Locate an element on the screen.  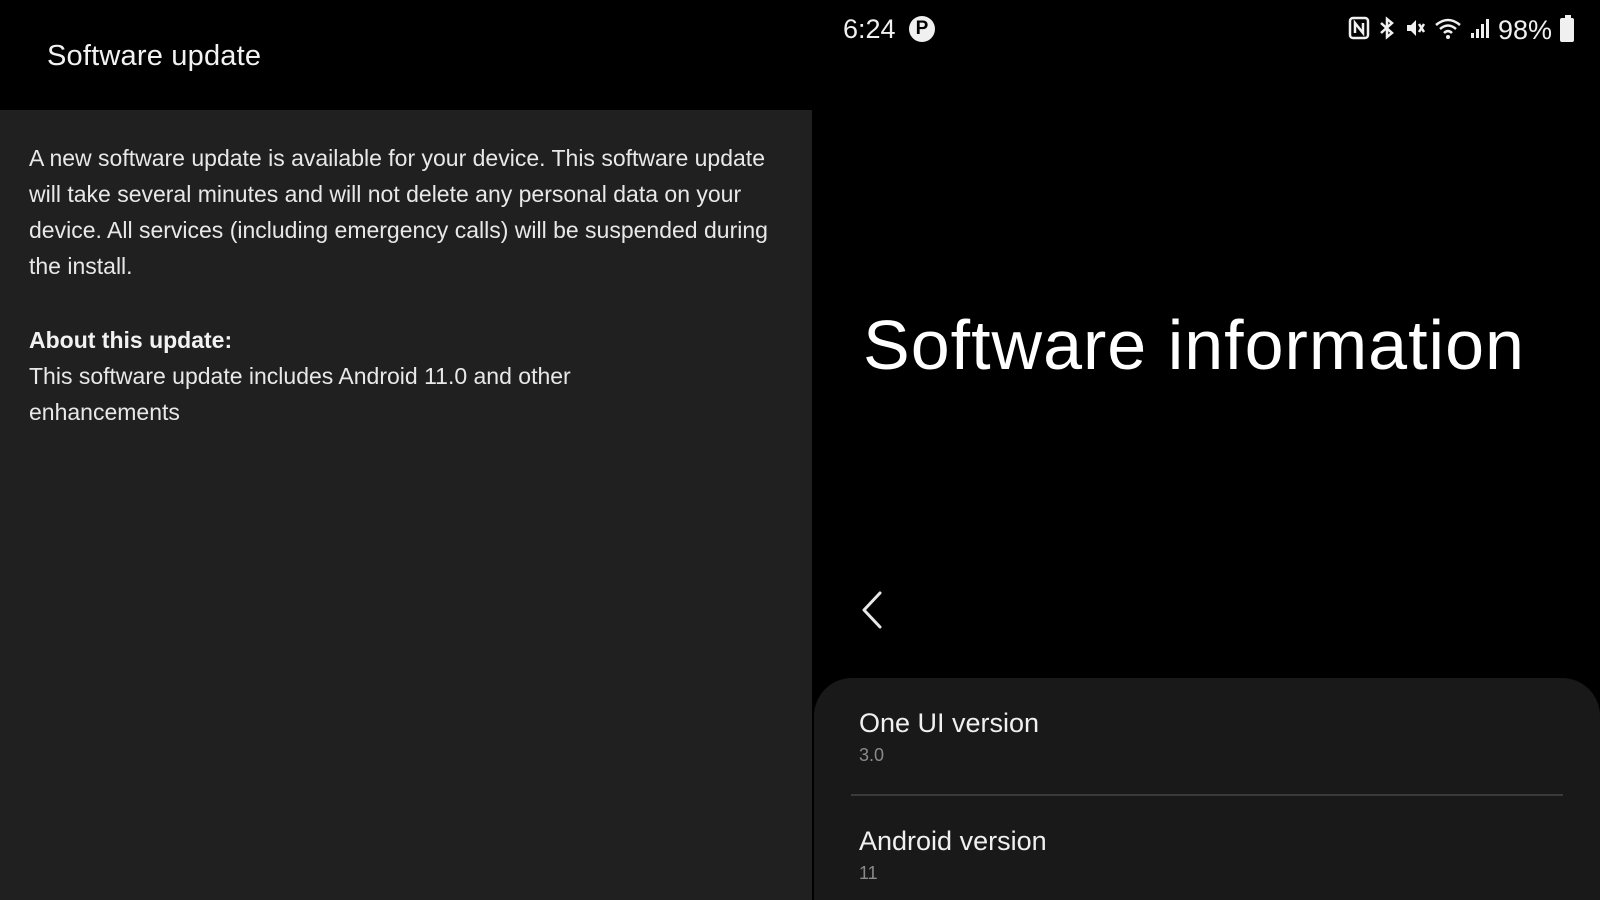
mute-icon is located at coordinates (1415, 30).